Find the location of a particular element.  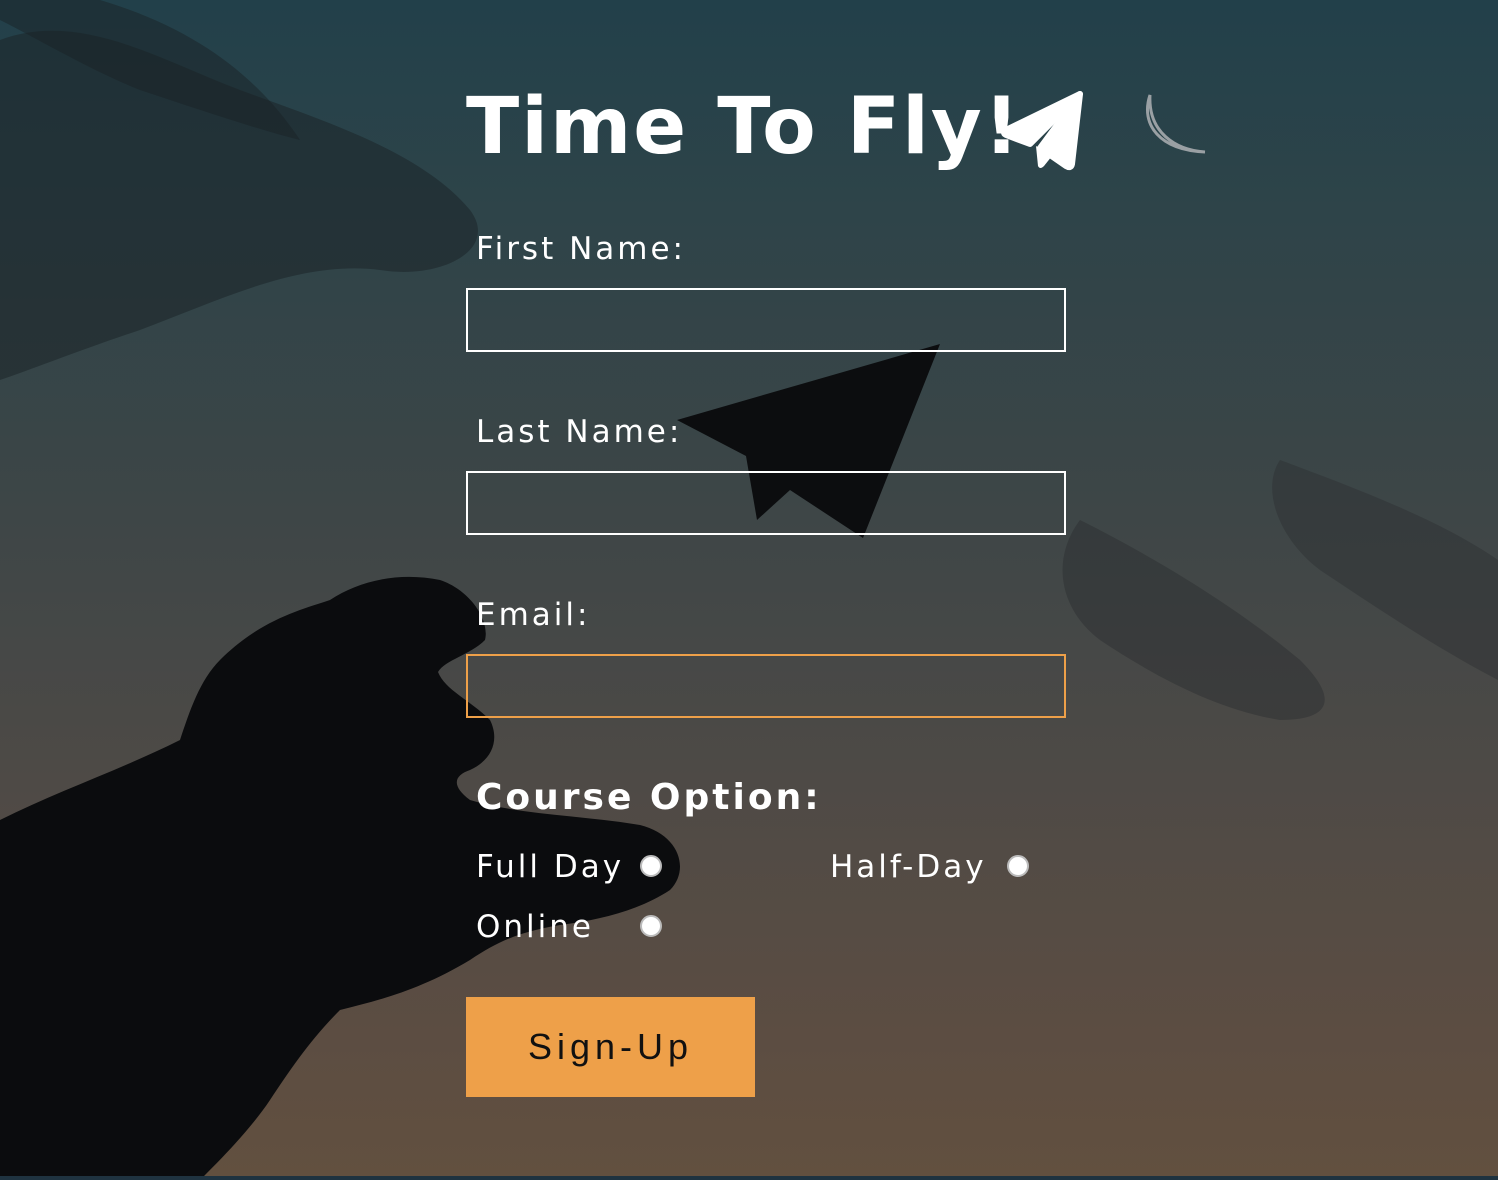

course-option-full-day-radio is located at coordinates (651, 866).